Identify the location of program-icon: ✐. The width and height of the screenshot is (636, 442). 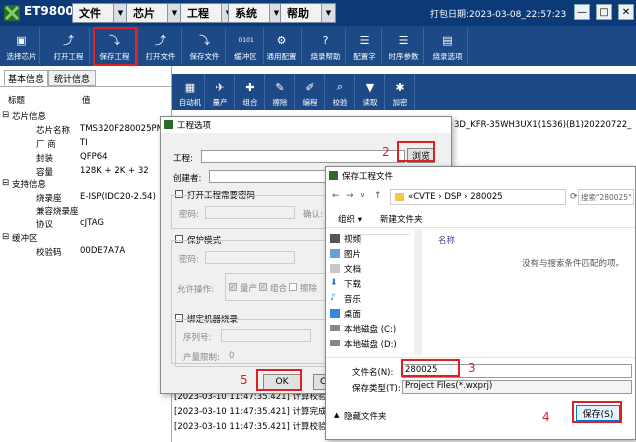
(310, 87).